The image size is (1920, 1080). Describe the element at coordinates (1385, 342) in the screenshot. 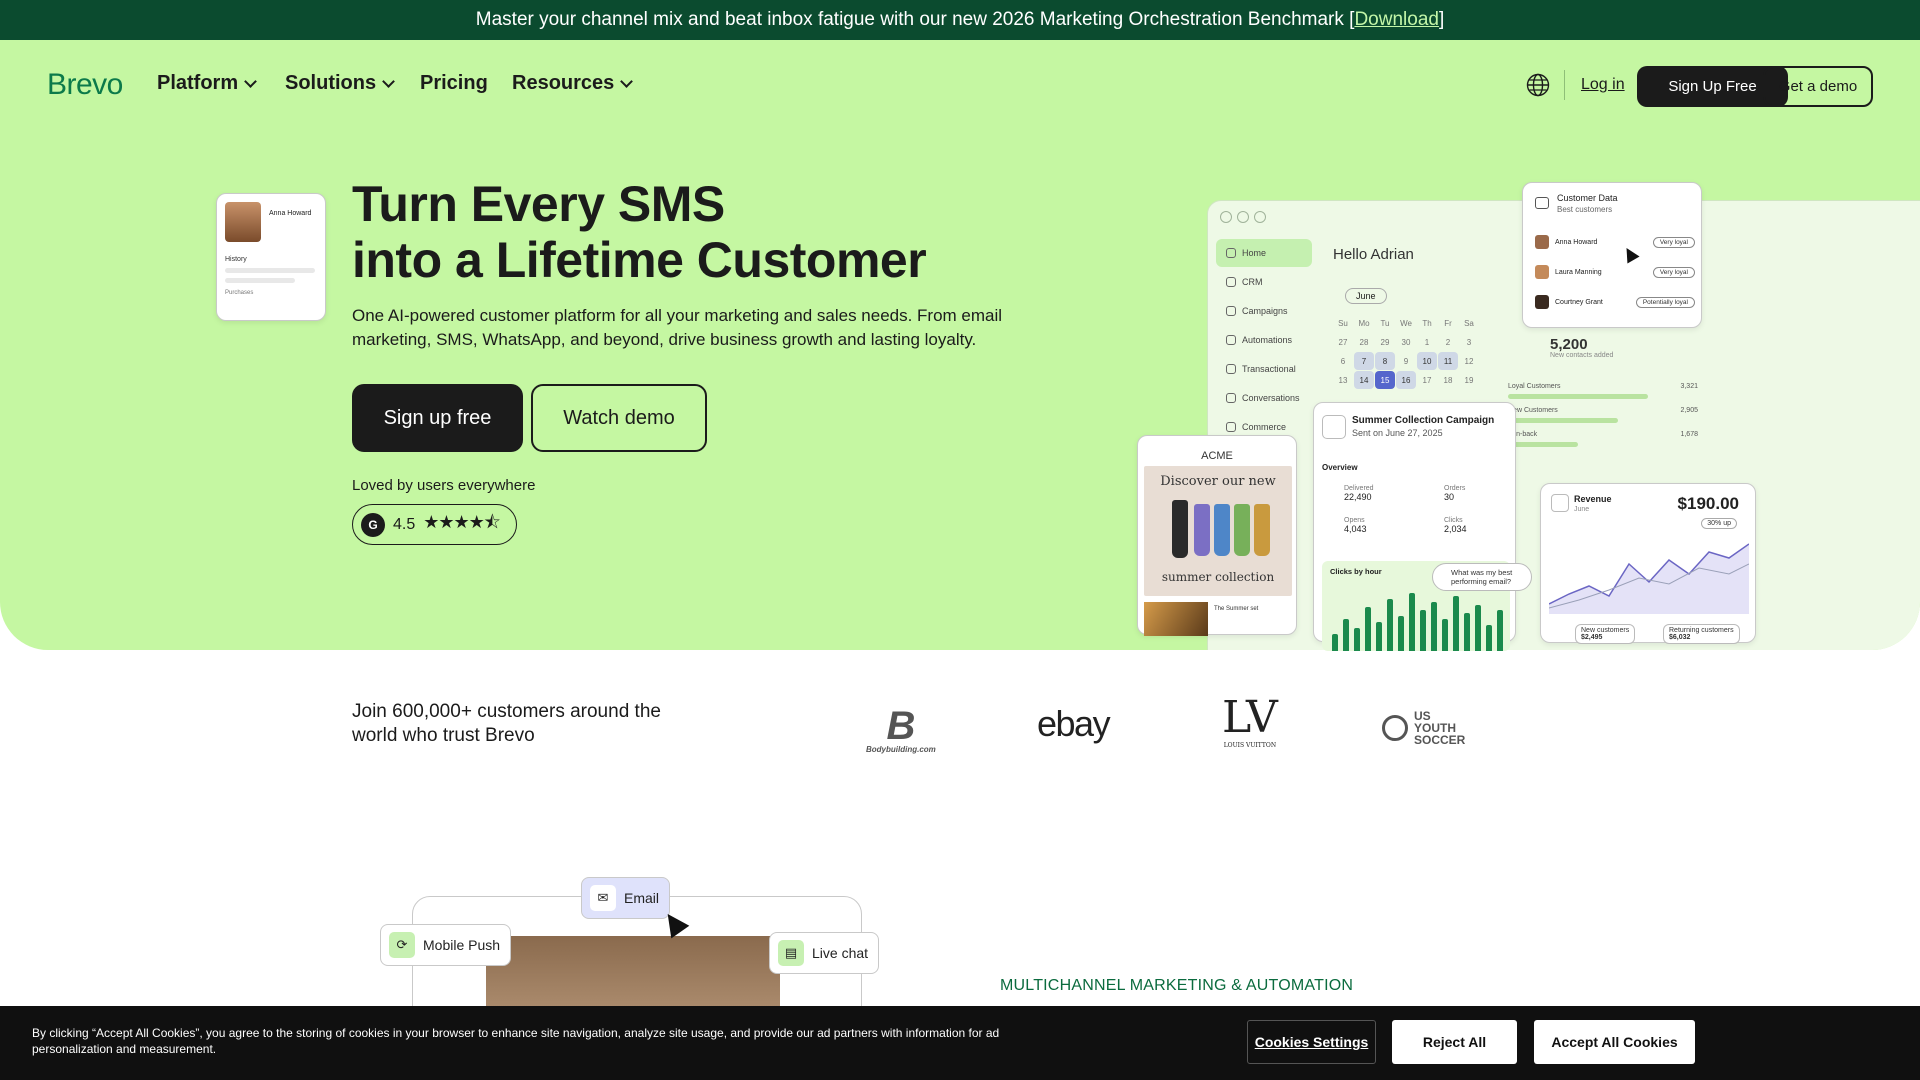

I see `calendar-date: 29` at that location.